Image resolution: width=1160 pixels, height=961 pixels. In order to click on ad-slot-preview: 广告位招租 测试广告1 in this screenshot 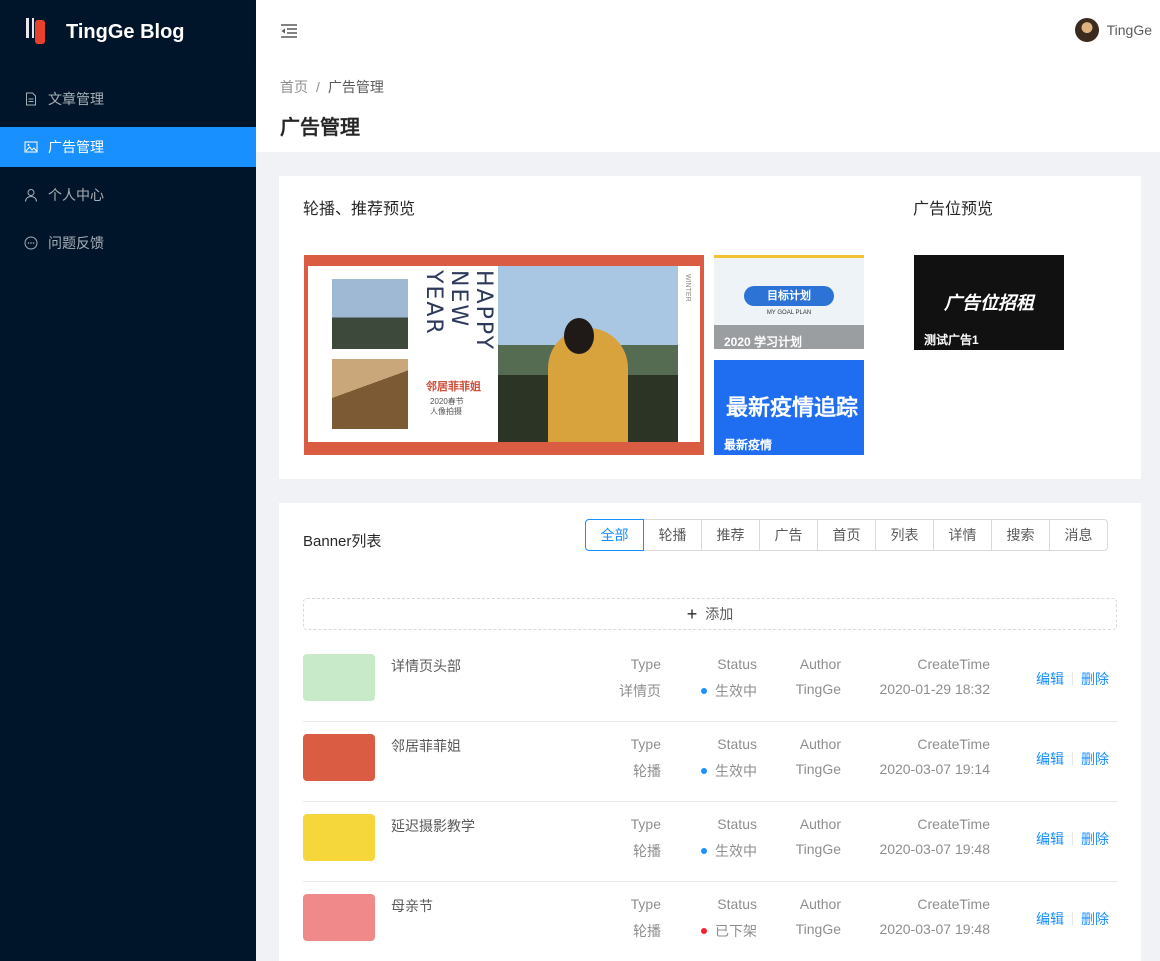, I will do `click(989, 302)`.